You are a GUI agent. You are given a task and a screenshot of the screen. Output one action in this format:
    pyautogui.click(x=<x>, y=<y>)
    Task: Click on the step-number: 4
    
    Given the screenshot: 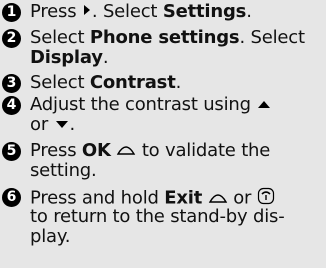 What is the action you would take?
    pyautogui.click(x=11, y=105)
    